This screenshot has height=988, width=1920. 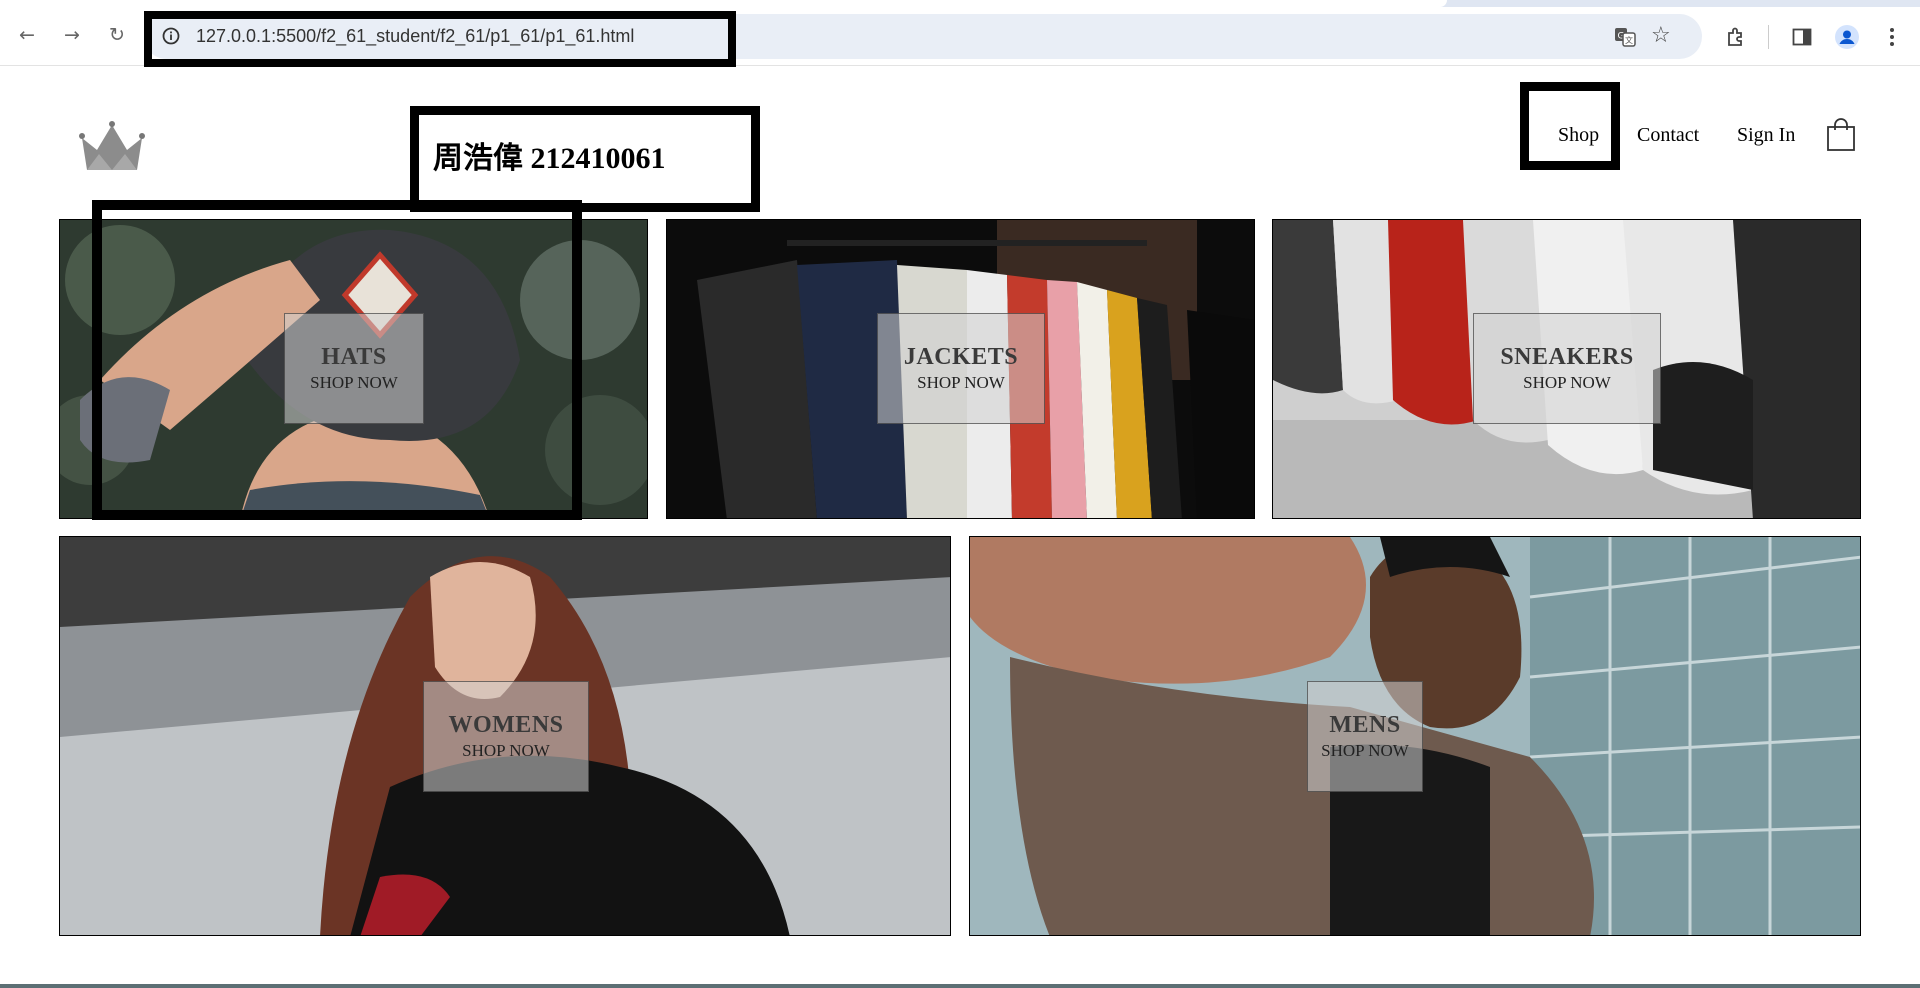 I want to click on menu-icon, so click(x=1892, y=37).